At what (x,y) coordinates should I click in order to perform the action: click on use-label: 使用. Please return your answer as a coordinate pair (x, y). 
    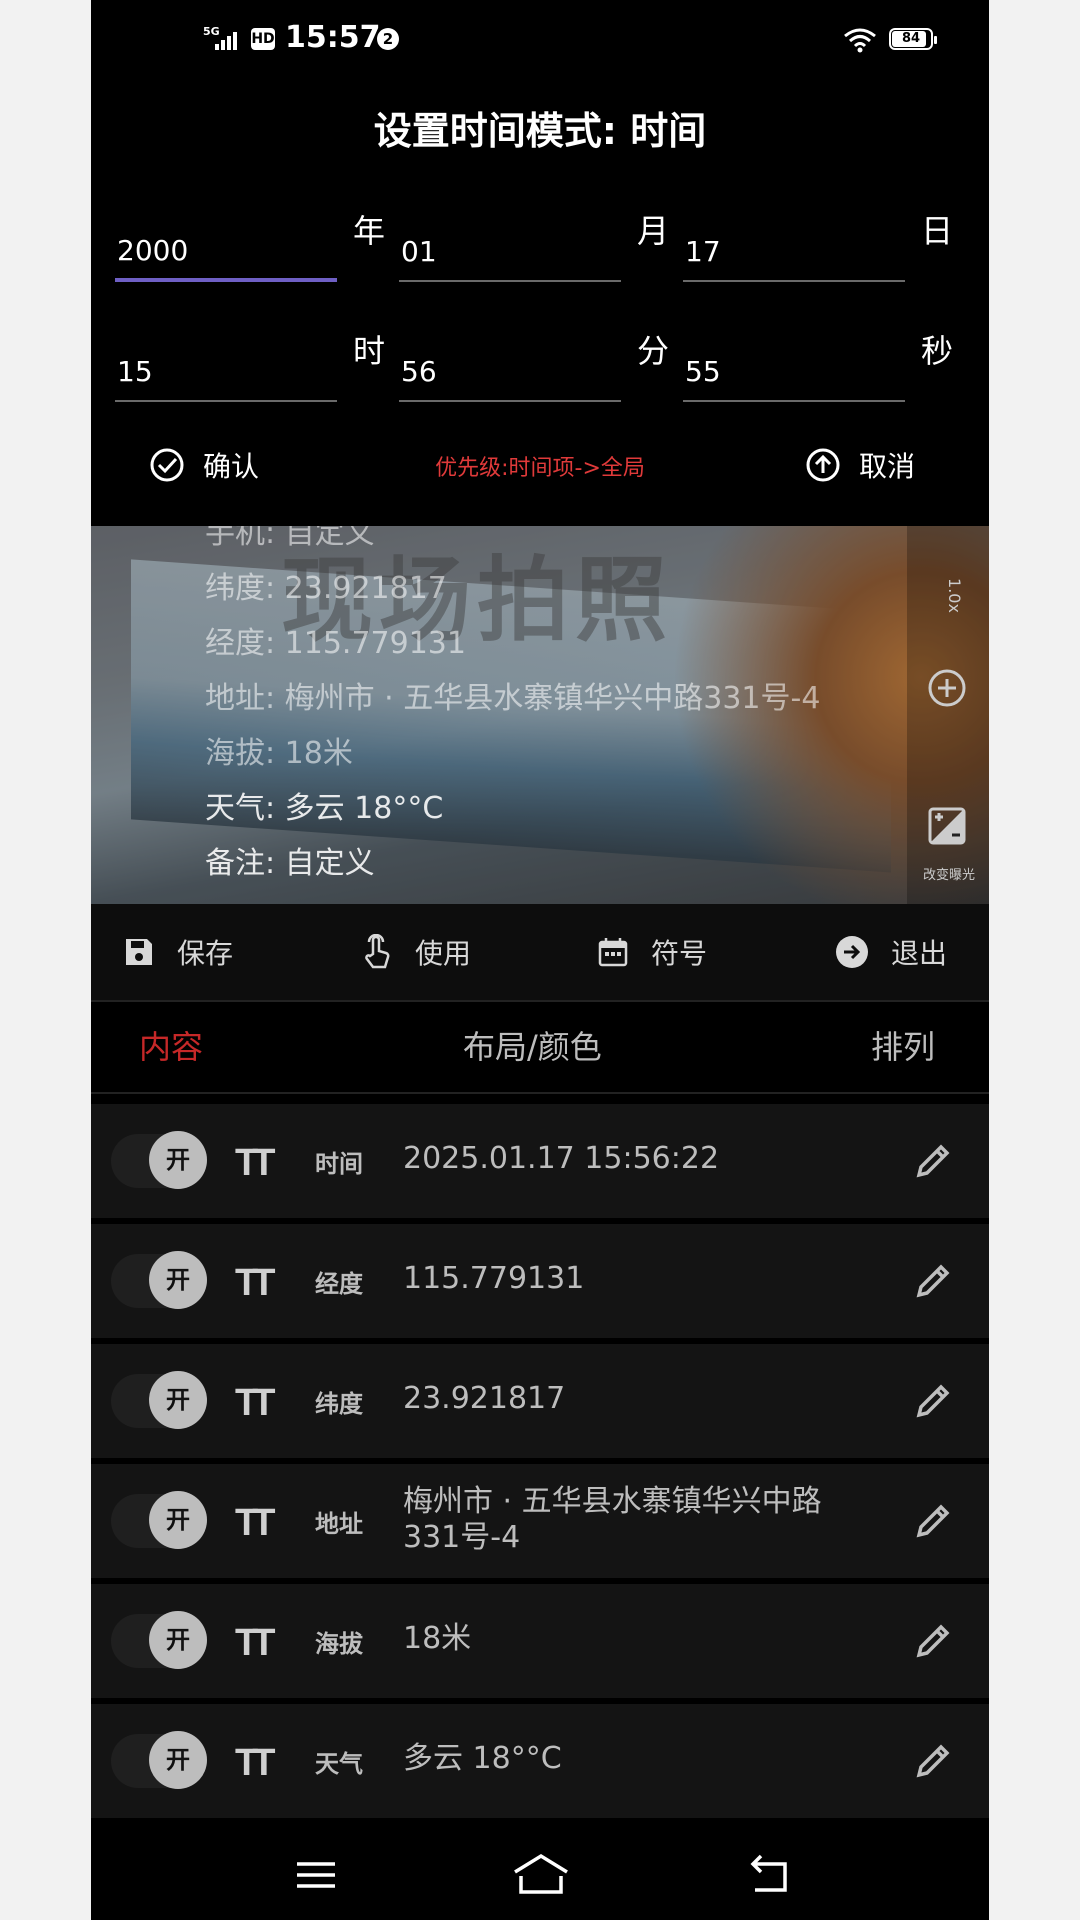
    Looking at the image, I should click on (443, 953).